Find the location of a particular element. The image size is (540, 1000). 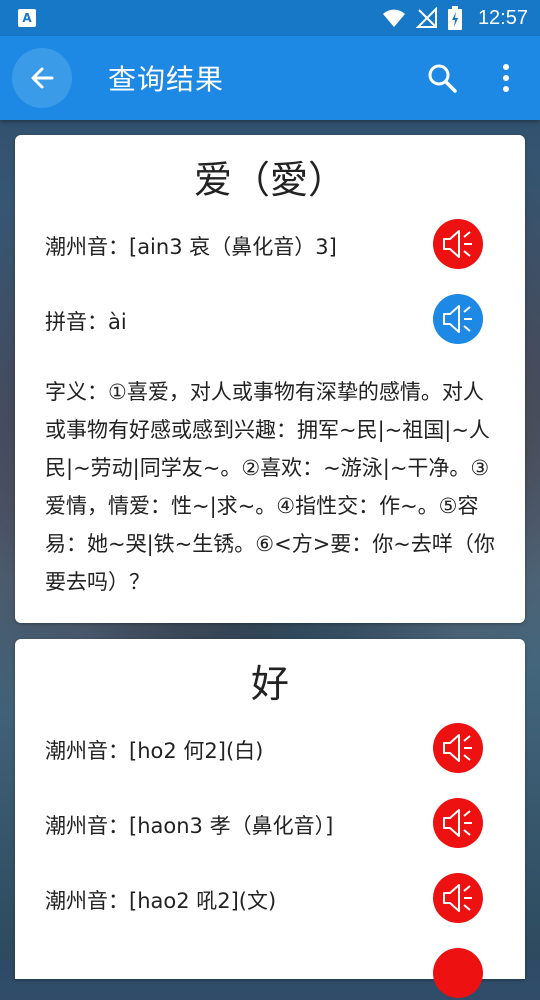

back-arrow-icon is located at coordinates (42, 78).